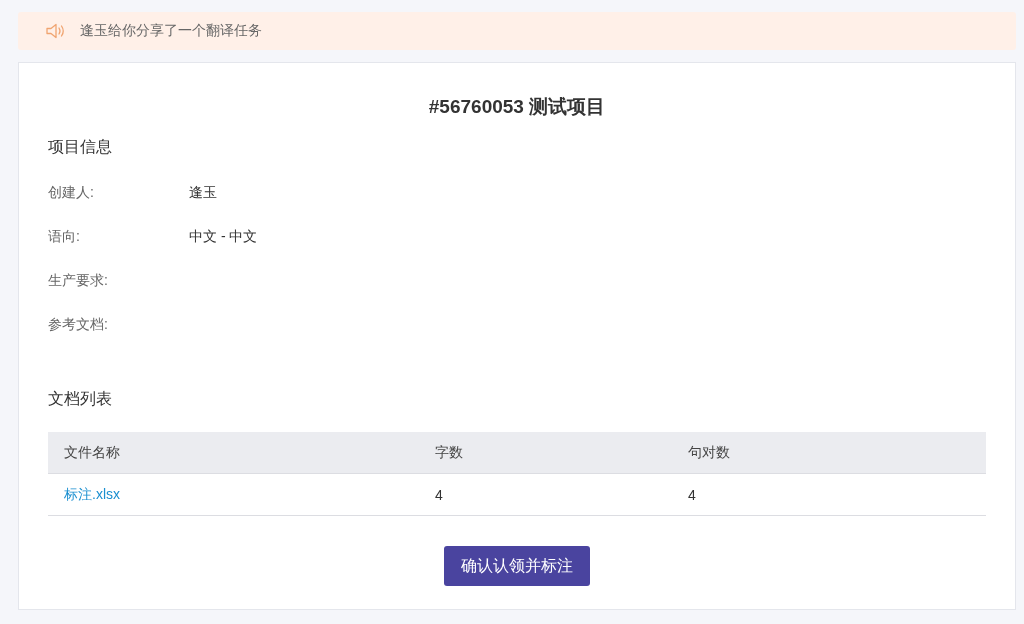  I want to click on column-header: 文件名称, so click(91, 452).